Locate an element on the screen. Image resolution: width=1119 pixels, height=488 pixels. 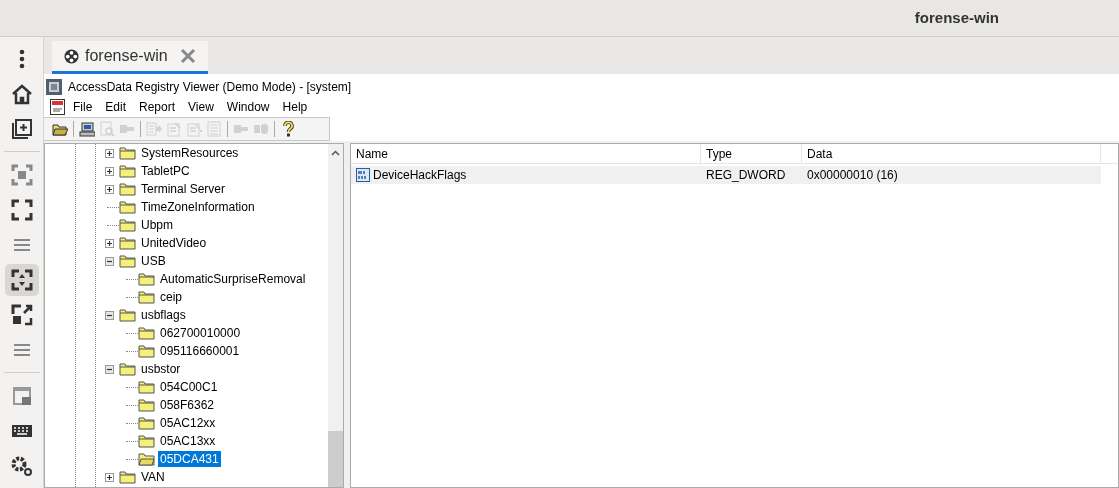
window-title: forense-win is located at coordinates (956, 17).